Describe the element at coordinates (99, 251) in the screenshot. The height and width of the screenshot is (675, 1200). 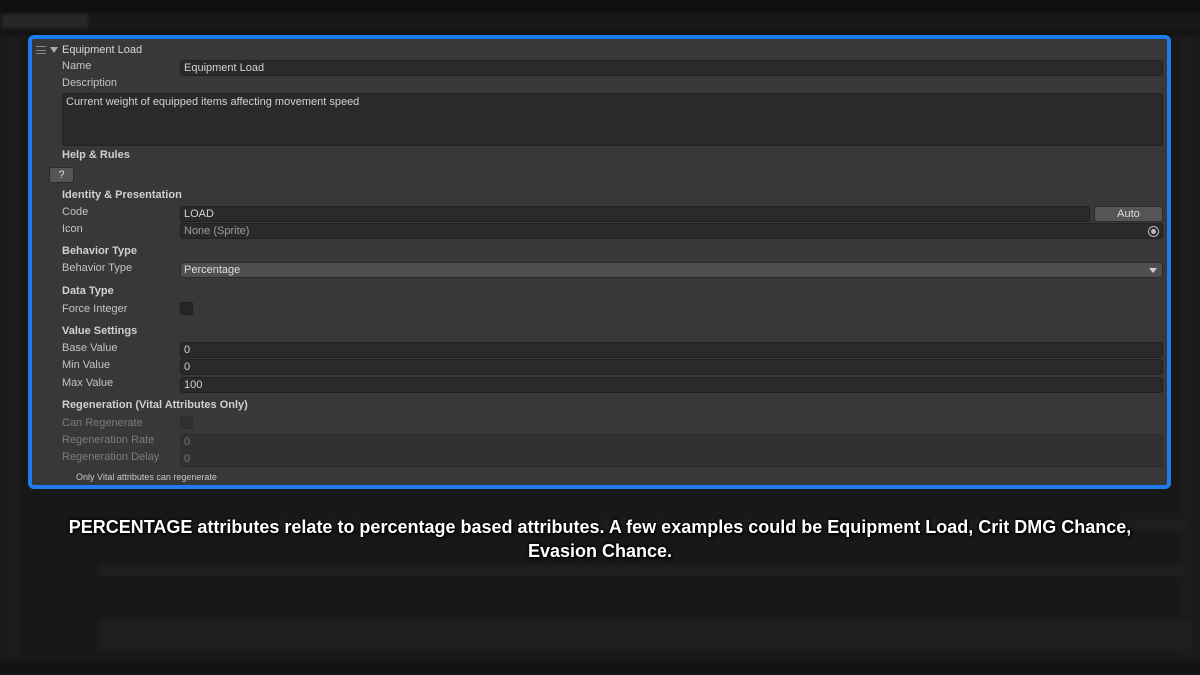
I see `behavior-header: Behavior Type` at that location.